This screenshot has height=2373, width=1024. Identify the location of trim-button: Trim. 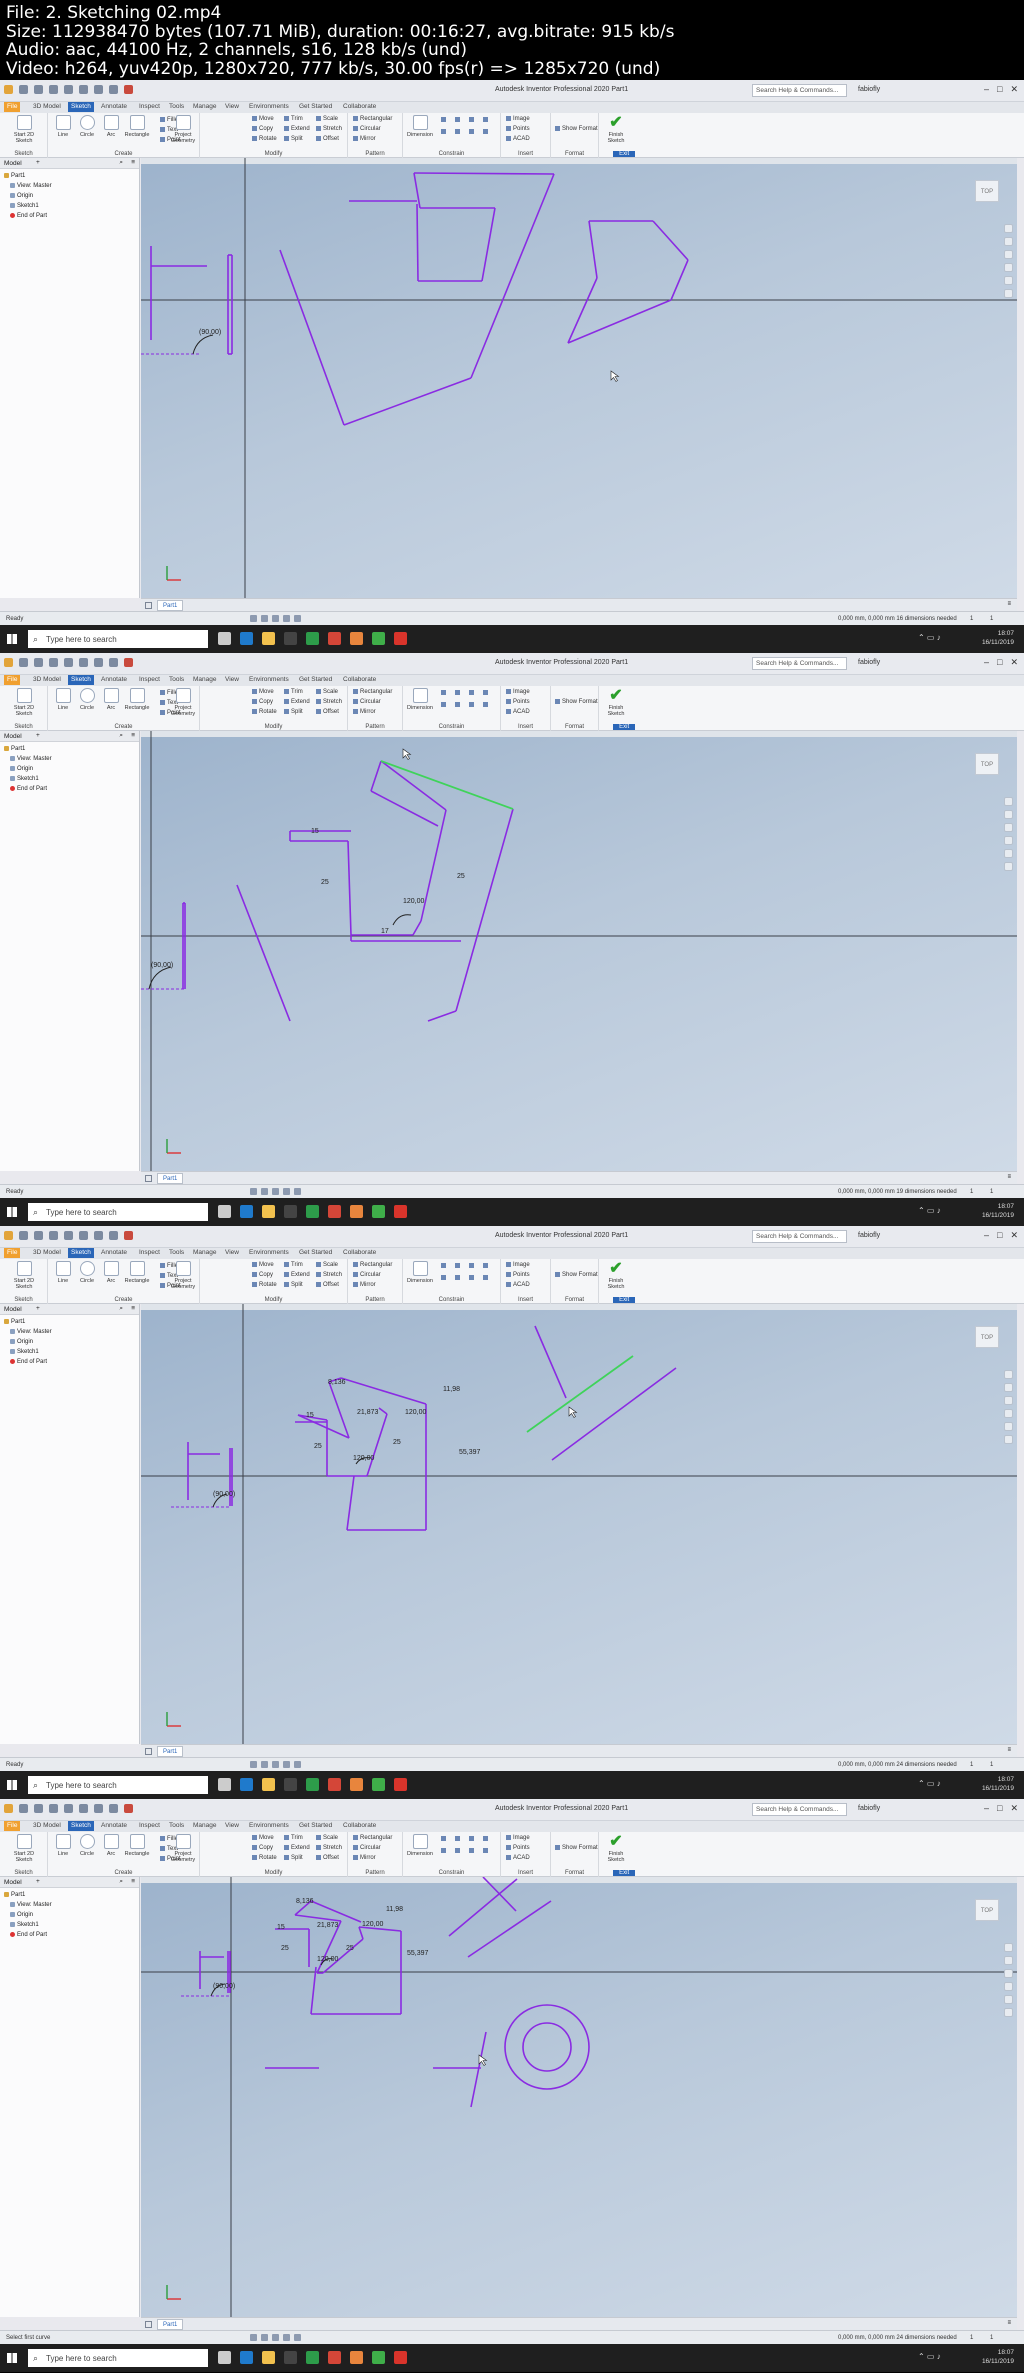
(293, 1838).